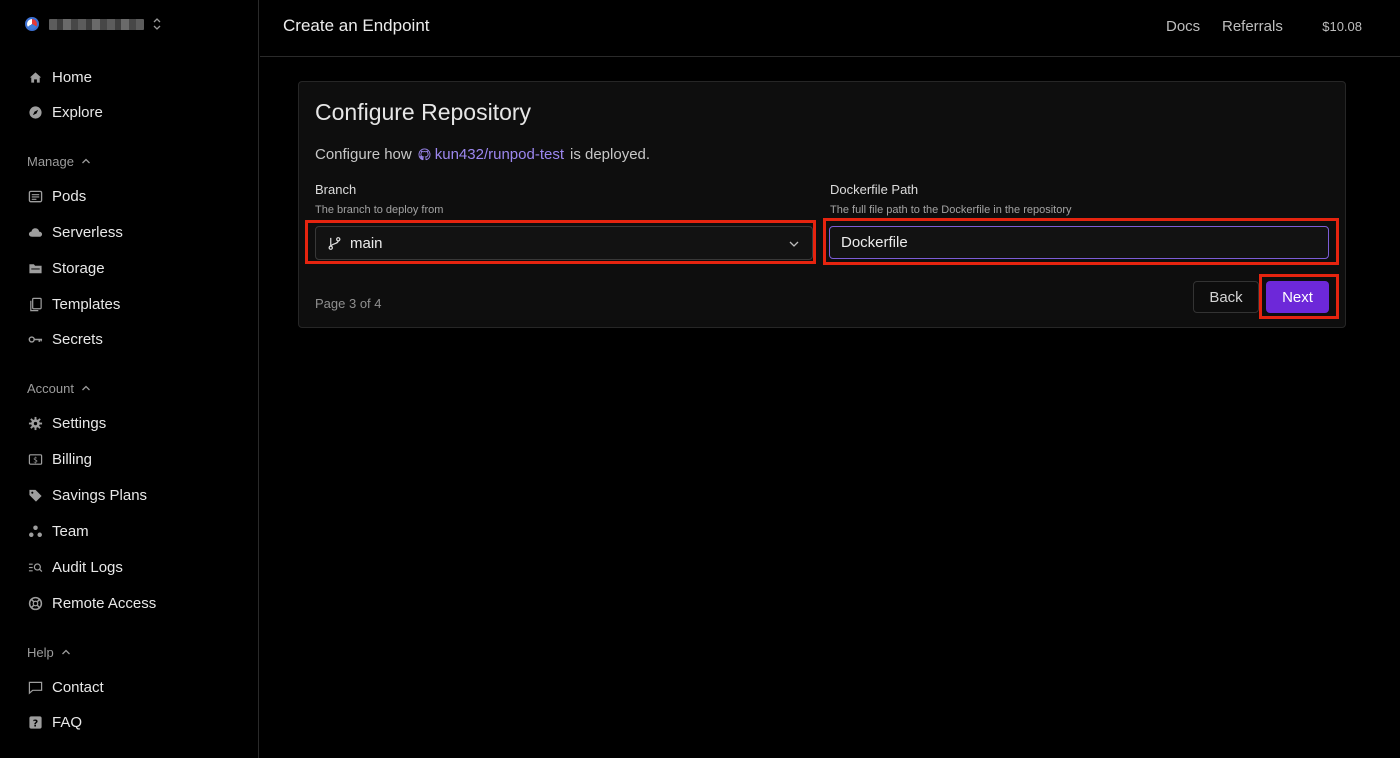 This screenshot has height=758, width=1400. Describe the element at coordinates (35, 423) in the screenshot. I see `gear-icon` at that location.